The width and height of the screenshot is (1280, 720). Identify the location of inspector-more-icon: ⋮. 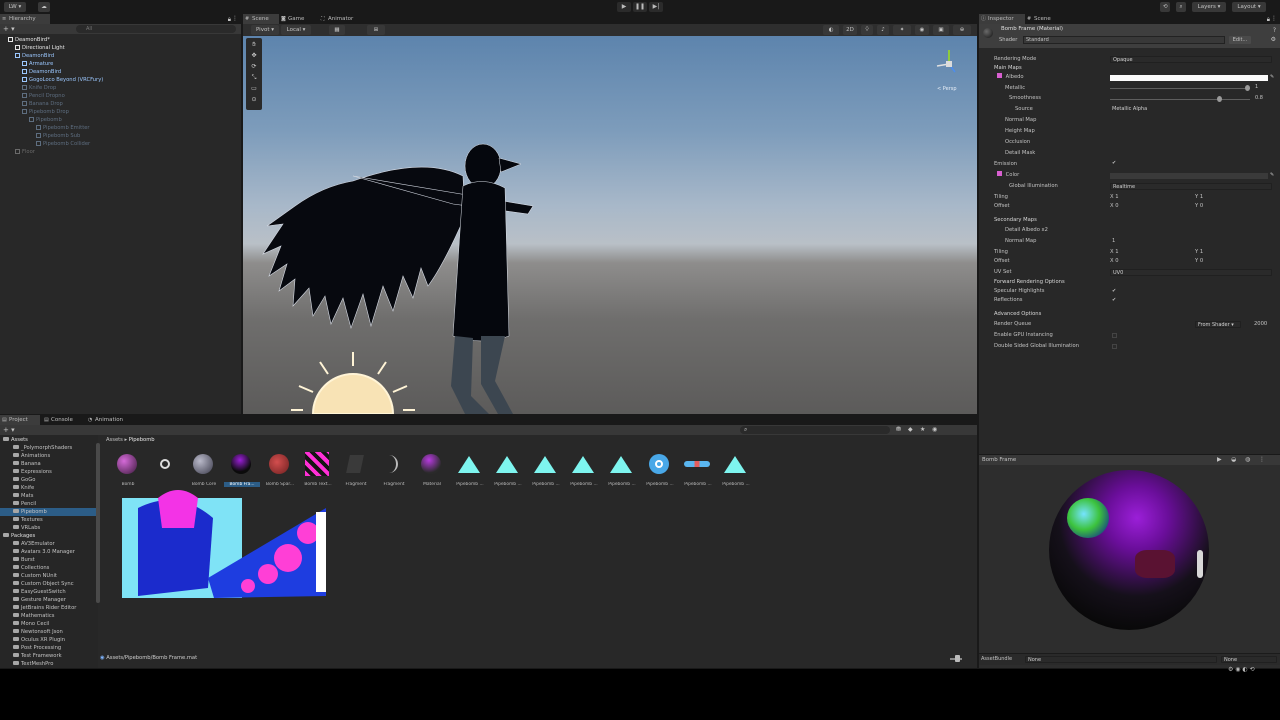
(1274, 18).